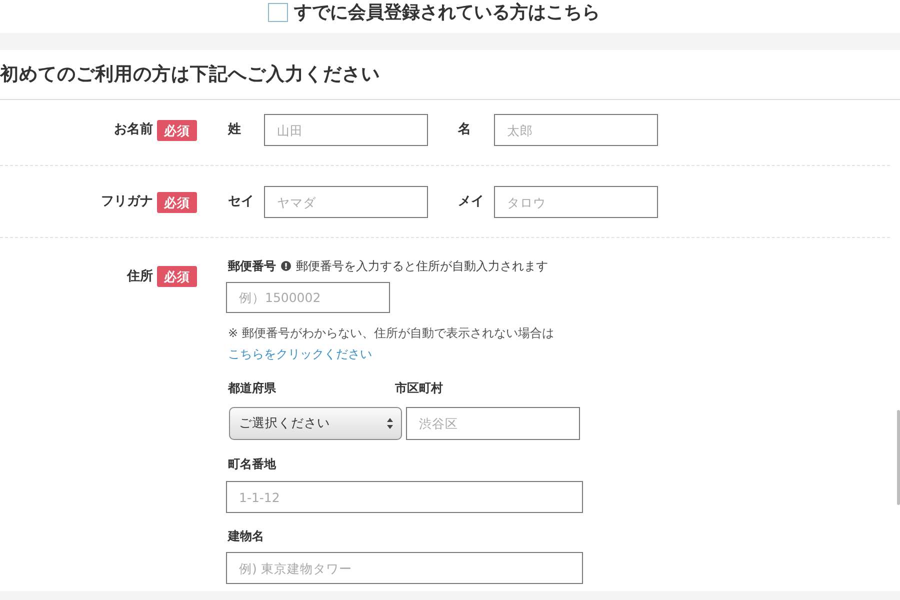 The width and height of the screenshot is (900, 600). What do you see at coordinates (404, 497) in the screenshot?
I see `input-field: 1-1-12` at bounding box center [404, 497].